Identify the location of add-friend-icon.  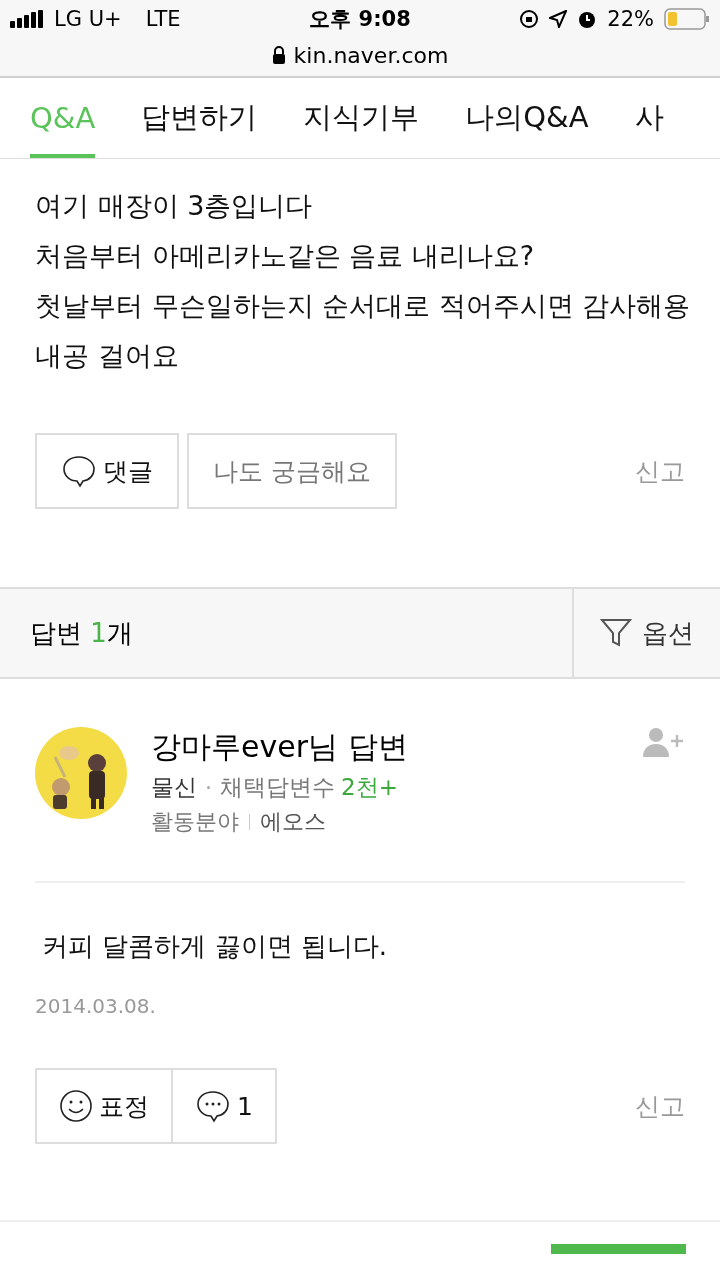
(664, 742).